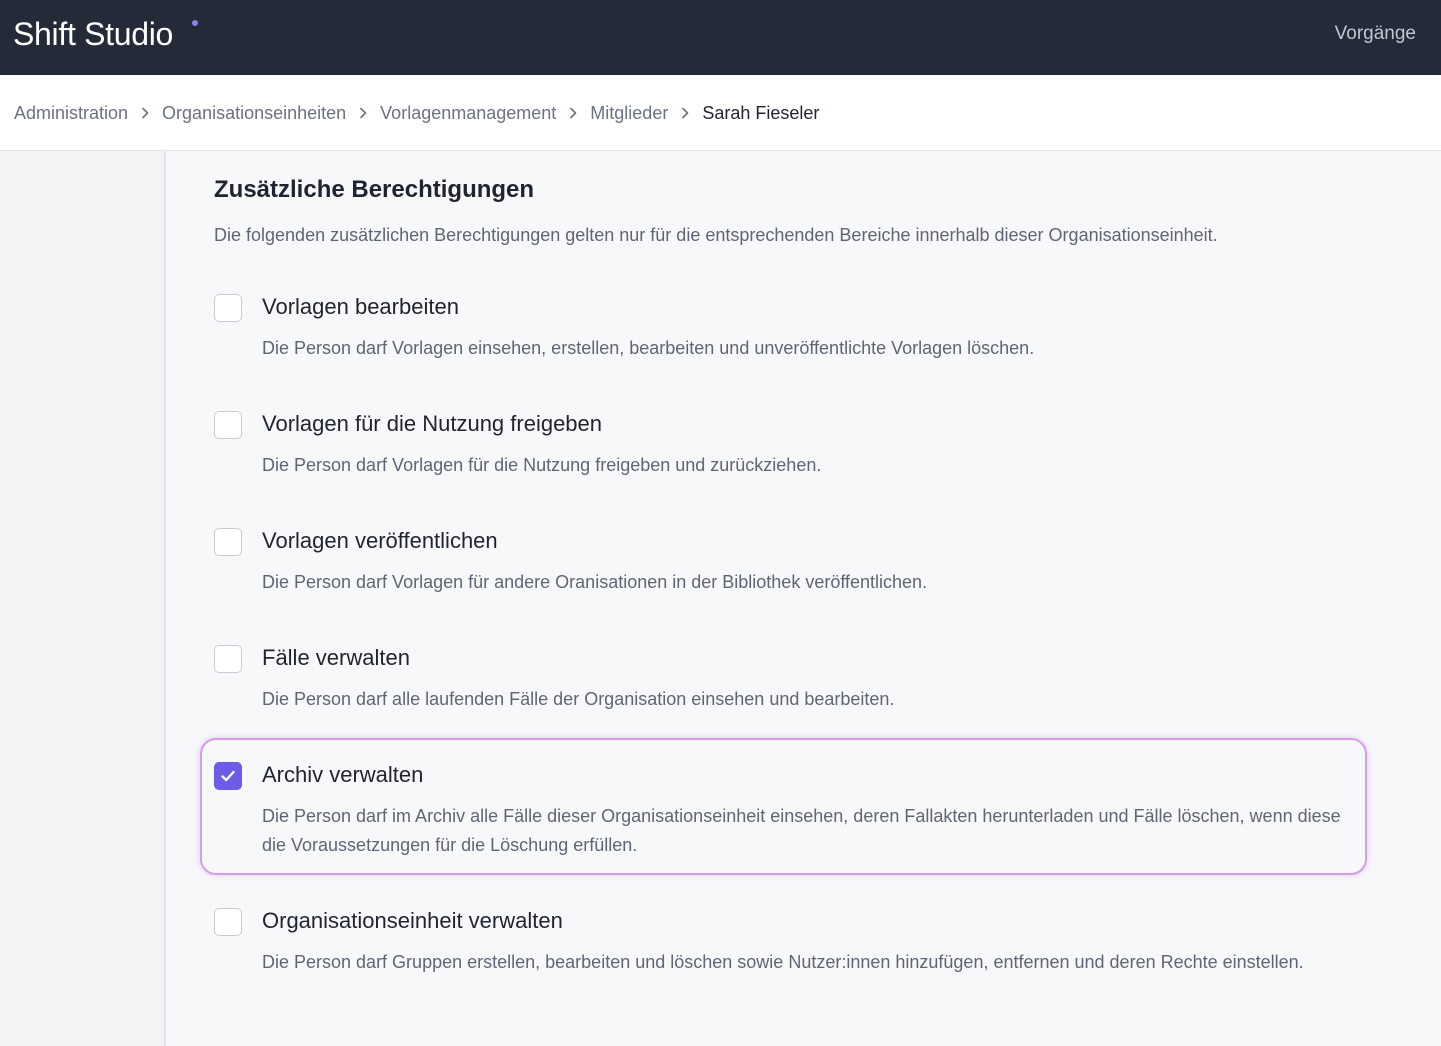 Image resolution: width=1441 pixels, height=1046 pixels. What do you see at coordinates (432, 423) in the screenshot?
I see `permission-title: Vorlagen für die Nutzung freigeben` at bounding box center [432, 423].